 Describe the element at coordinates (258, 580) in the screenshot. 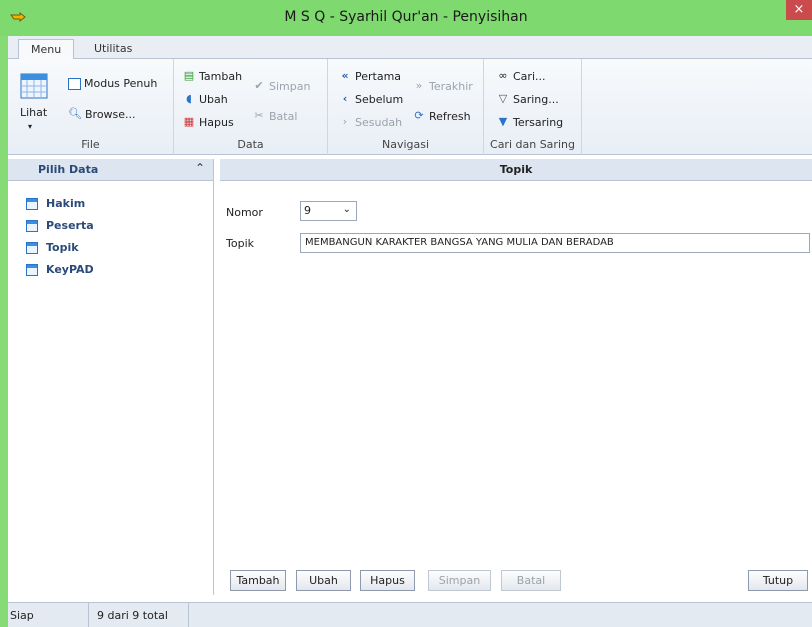

I see `tambah-button: Tambah` at that location.